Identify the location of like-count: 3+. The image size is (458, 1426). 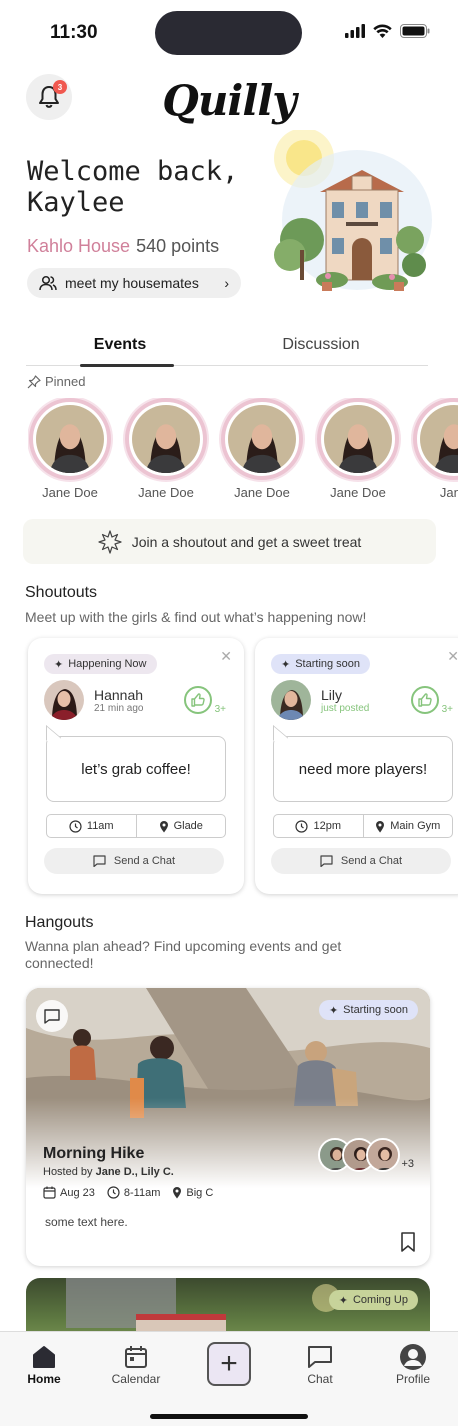
(220, 709).